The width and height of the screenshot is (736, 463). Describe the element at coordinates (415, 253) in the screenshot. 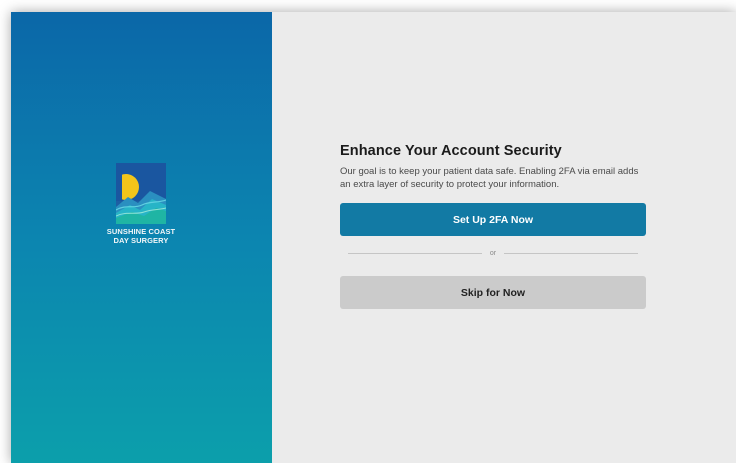

I see `divider-line-left` at that location.